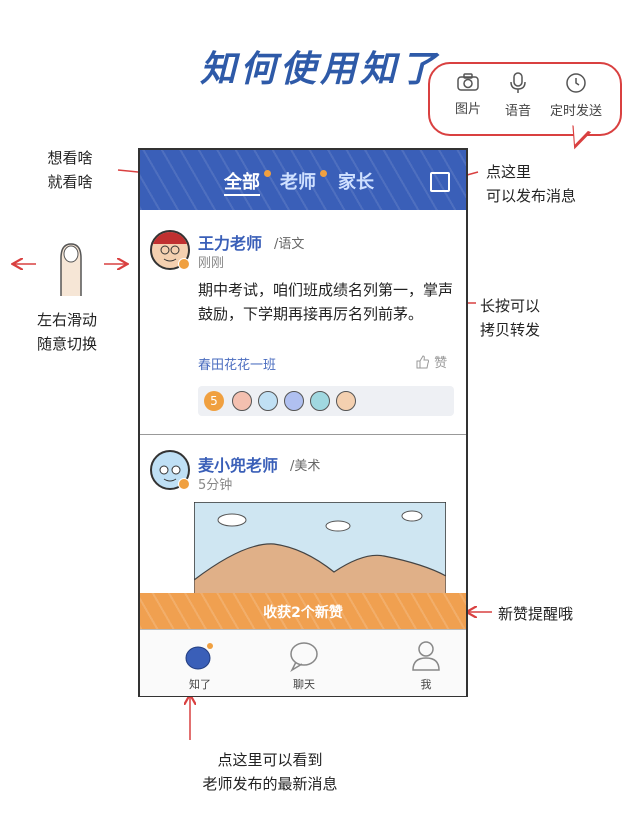 This screenshot has height=823, width=640. I want to click on post-time: 刚刚, so click(211, 263).